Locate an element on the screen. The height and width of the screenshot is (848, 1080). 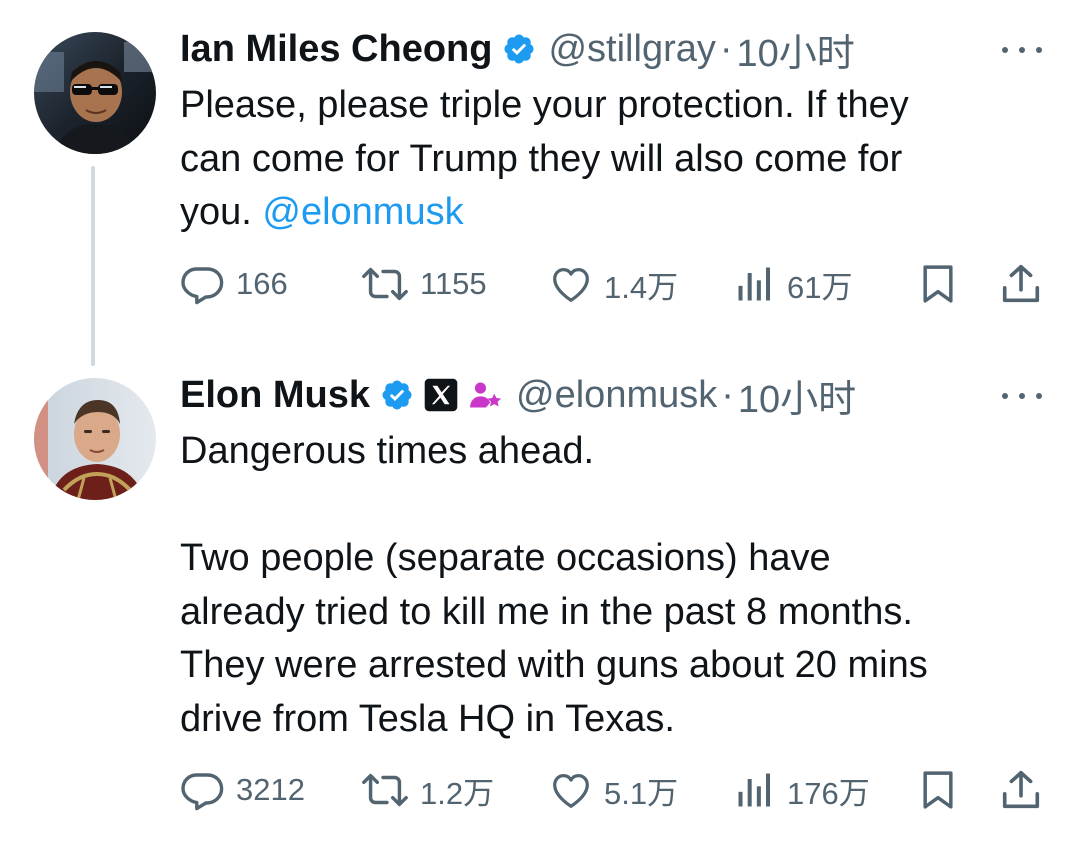
reply-count: 3212 is located at coordinates (270, 789).